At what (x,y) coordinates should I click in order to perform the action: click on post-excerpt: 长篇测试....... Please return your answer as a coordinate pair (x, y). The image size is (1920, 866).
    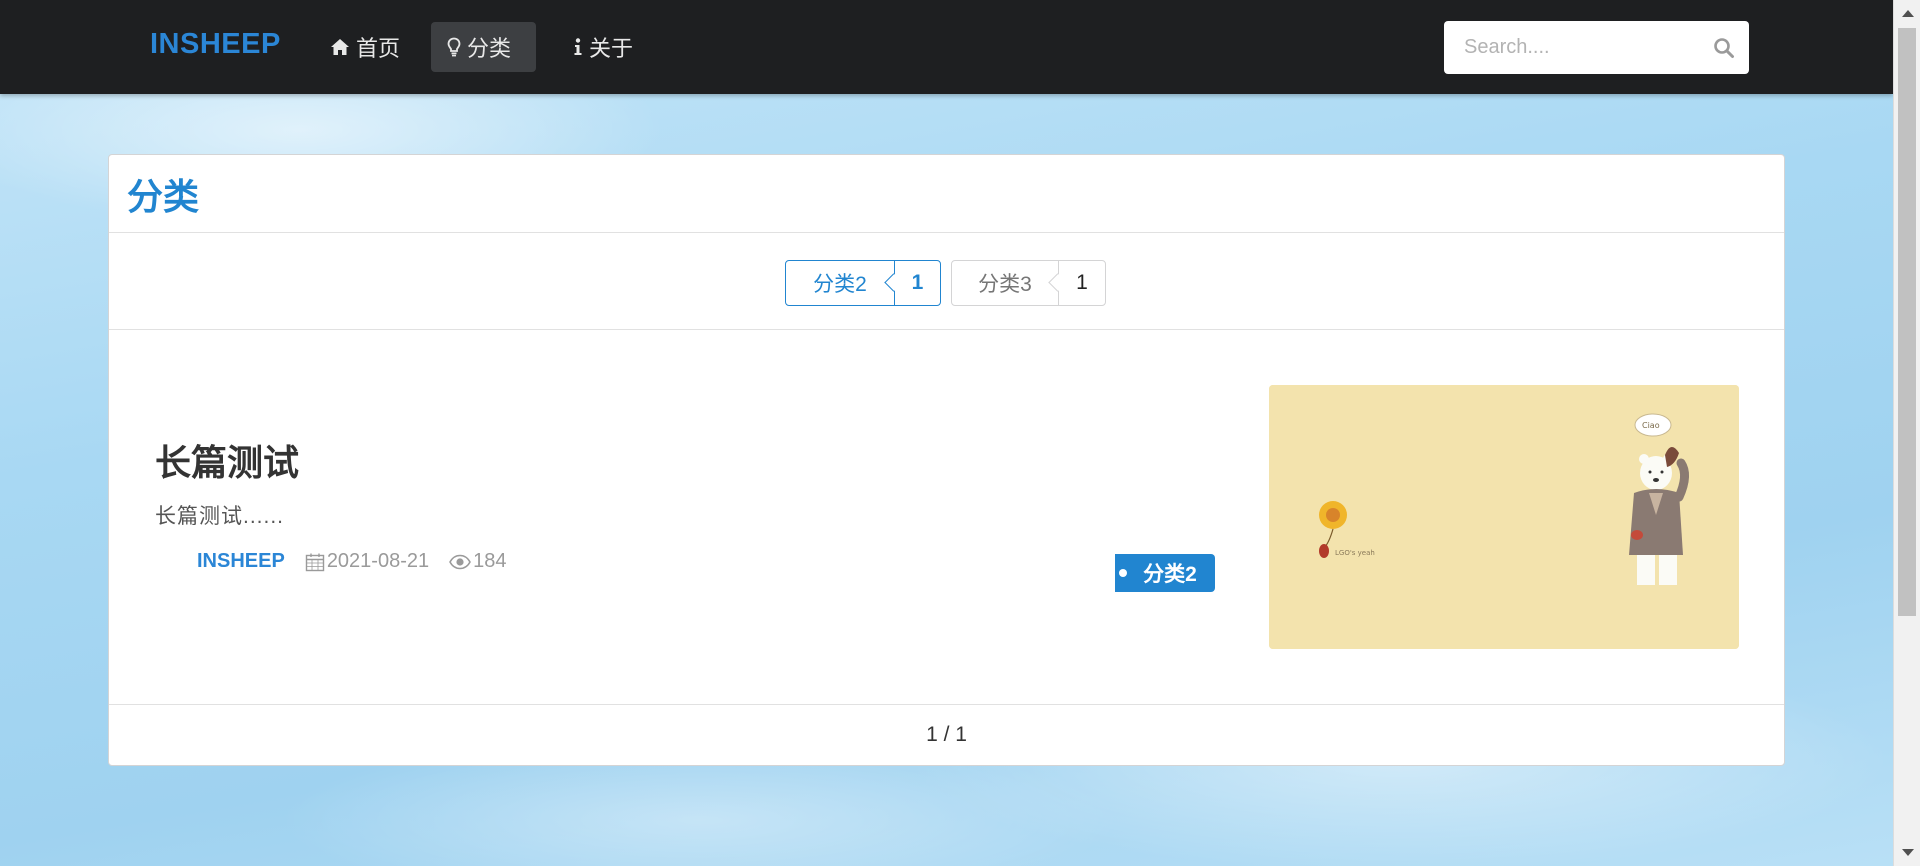
    Looking at the image, I should click on (220, 516).